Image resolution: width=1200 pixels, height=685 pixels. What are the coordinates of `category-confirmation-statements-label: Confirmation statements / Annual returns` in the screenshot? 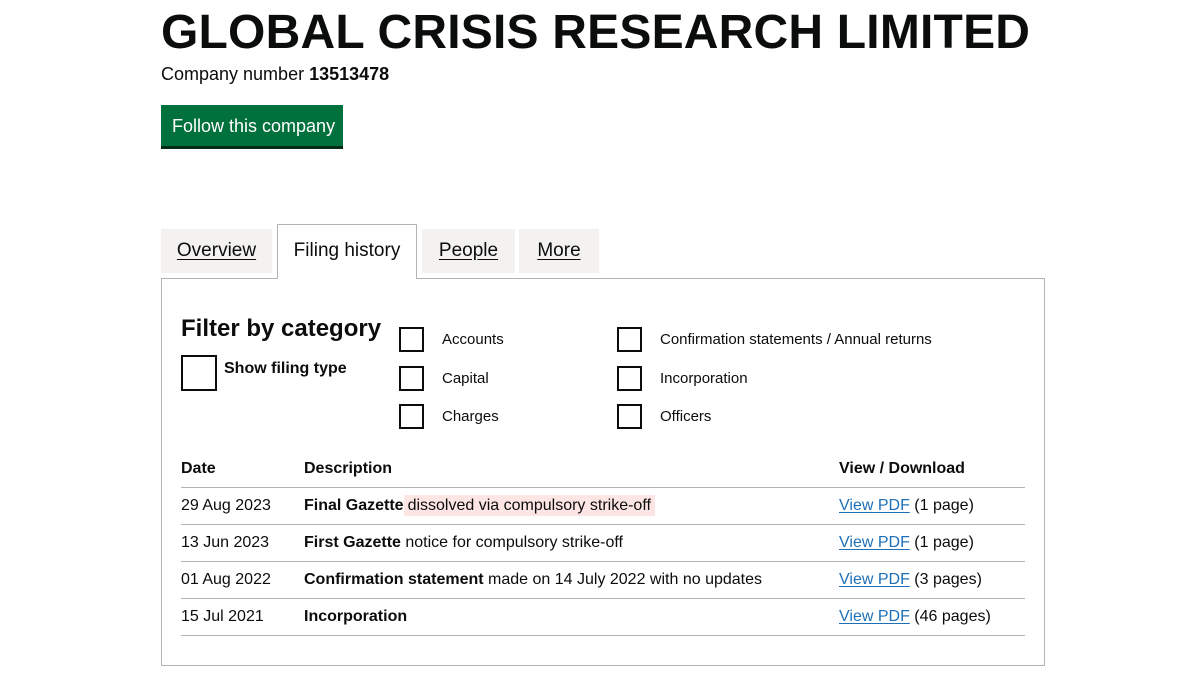 It's located at (796, 339).